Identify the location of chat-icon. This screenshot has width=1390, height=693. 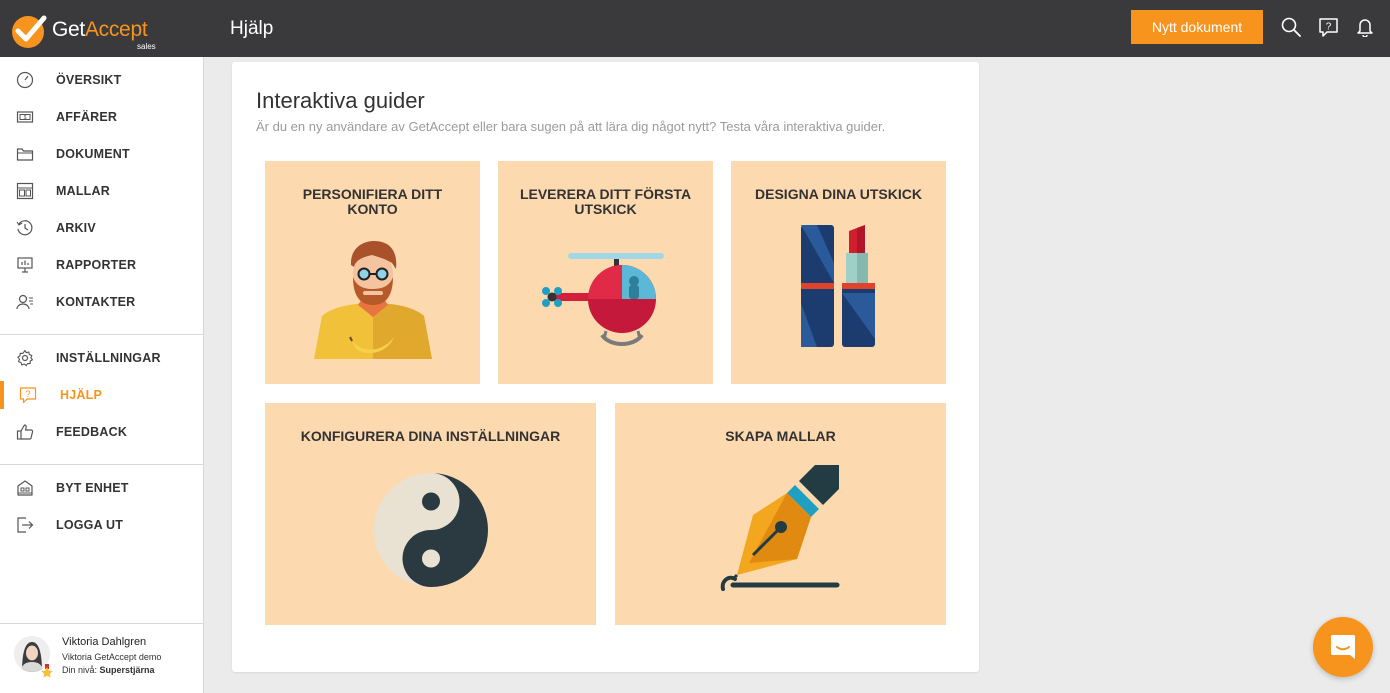
(1343, 647).